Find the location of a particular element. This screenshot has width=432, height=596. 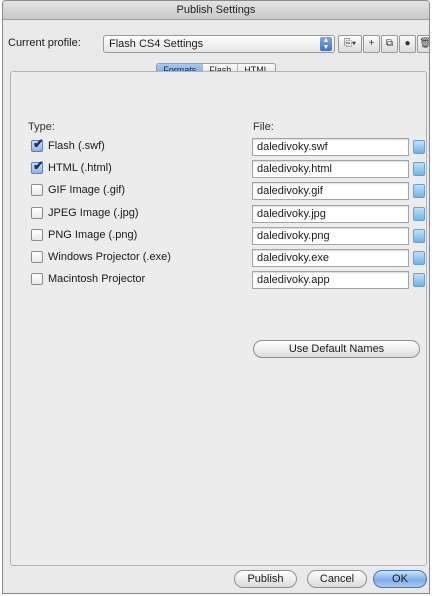

add-profile-icon: + is located at coordinates (371, 43).